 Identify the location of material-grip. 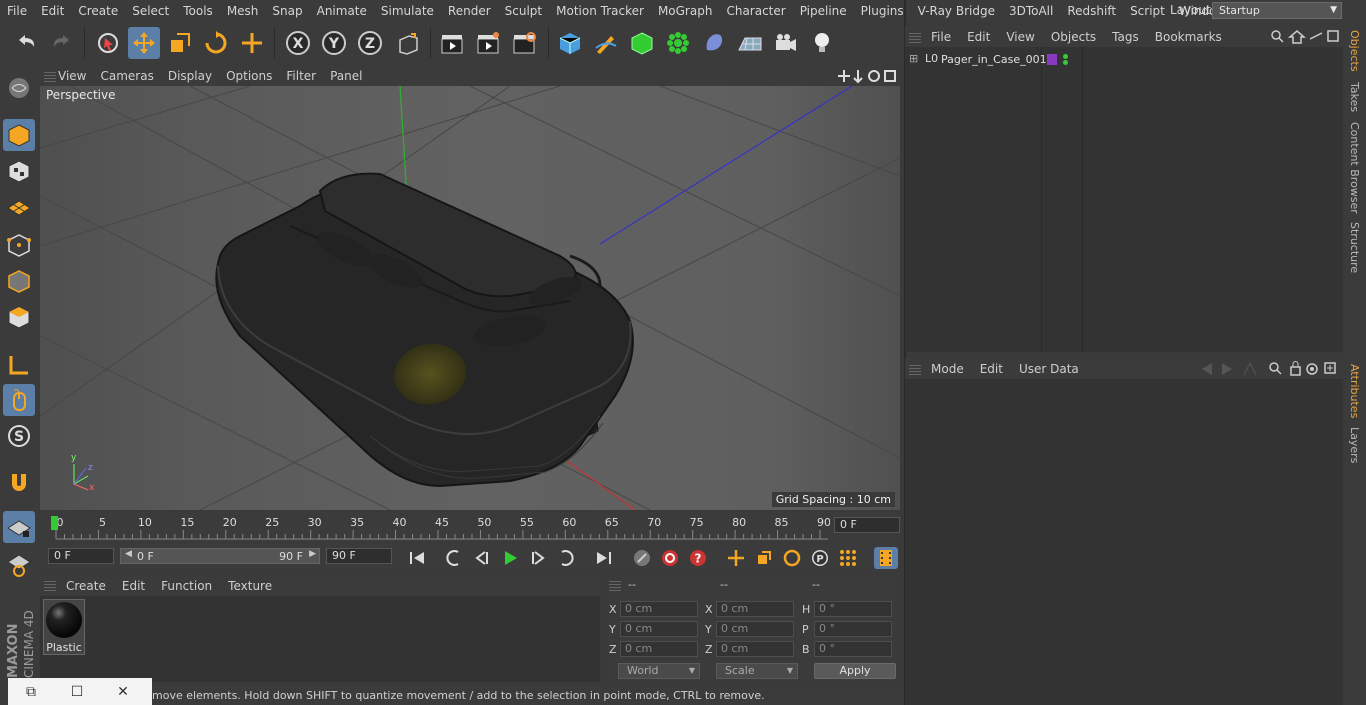
(50, 585).